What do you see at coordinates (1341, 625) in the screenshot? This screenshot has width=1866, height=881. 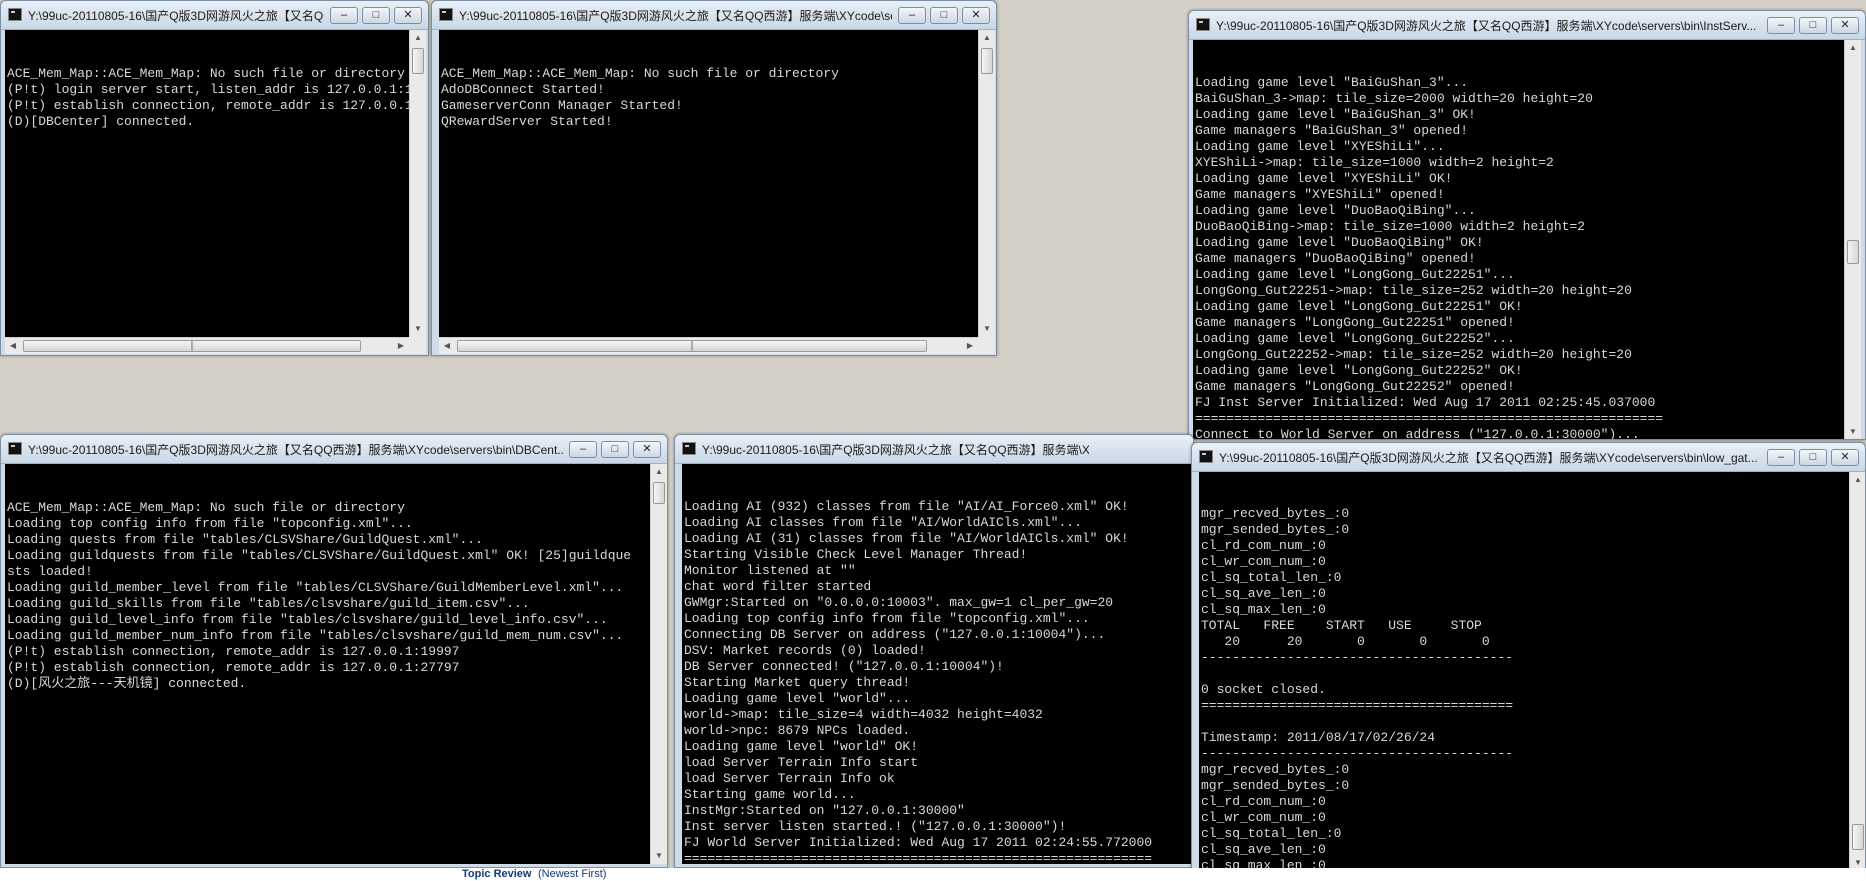 I see `console-line: TOTAL FREE START USE STOP` at bounding box center [1341, 625].